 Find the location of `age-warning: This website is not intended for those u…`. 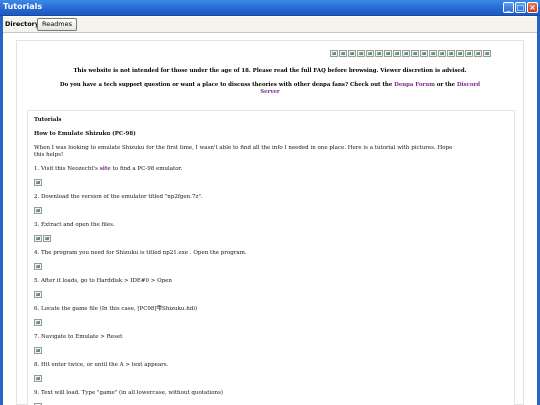

age-warning: This website is not intended for those u… is located at coordinates (270, 71).